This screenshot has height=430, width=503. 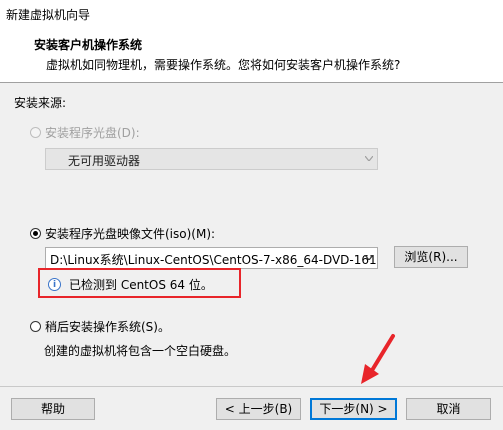 I want to click on disc-drive-dropdown: 无可用驱动器, so click(x=211, y=159).